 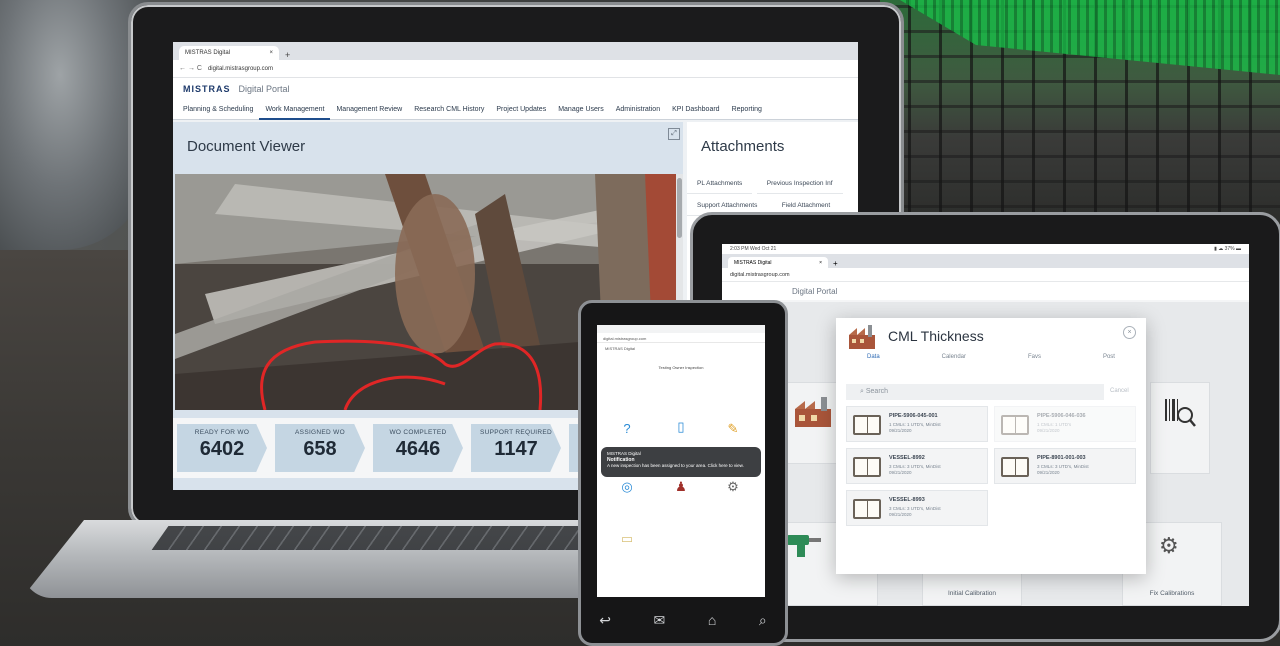 What do you see at coordinates (907, 500) in the screenshot?
I see `cml-item-title: VESSEL-8993` at bounding box center [907, 500].